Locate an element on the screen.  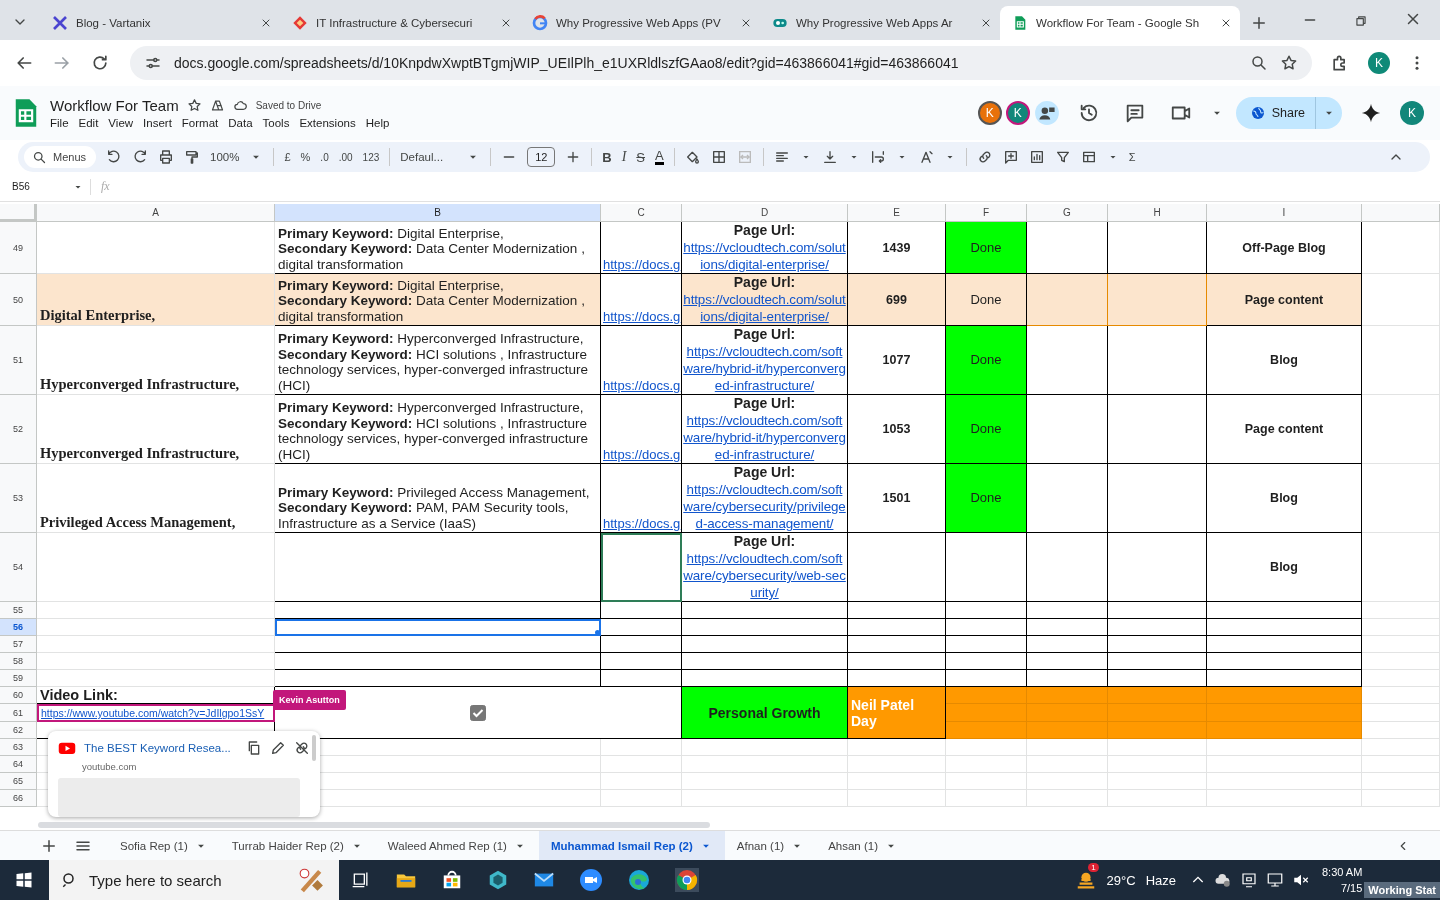
table-cell: Off-Page Blog is located at coordinates (1284, 248).